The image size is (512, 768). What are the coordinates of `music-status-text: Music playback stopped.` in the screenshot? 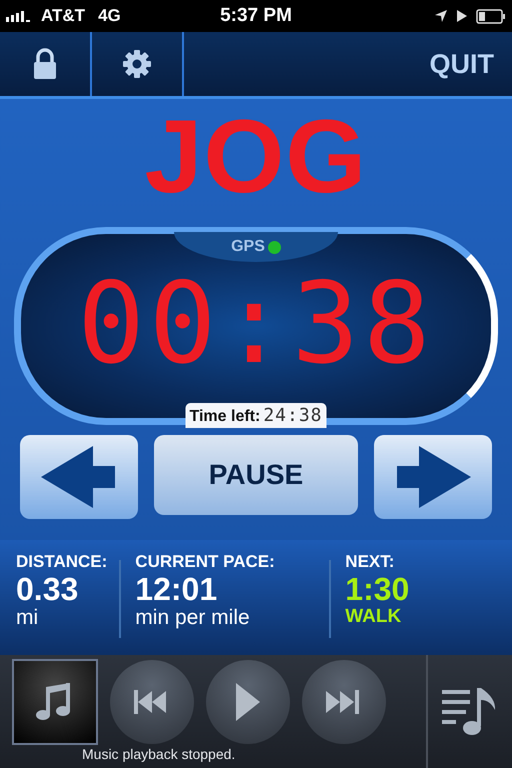 It's located at (159, 754).